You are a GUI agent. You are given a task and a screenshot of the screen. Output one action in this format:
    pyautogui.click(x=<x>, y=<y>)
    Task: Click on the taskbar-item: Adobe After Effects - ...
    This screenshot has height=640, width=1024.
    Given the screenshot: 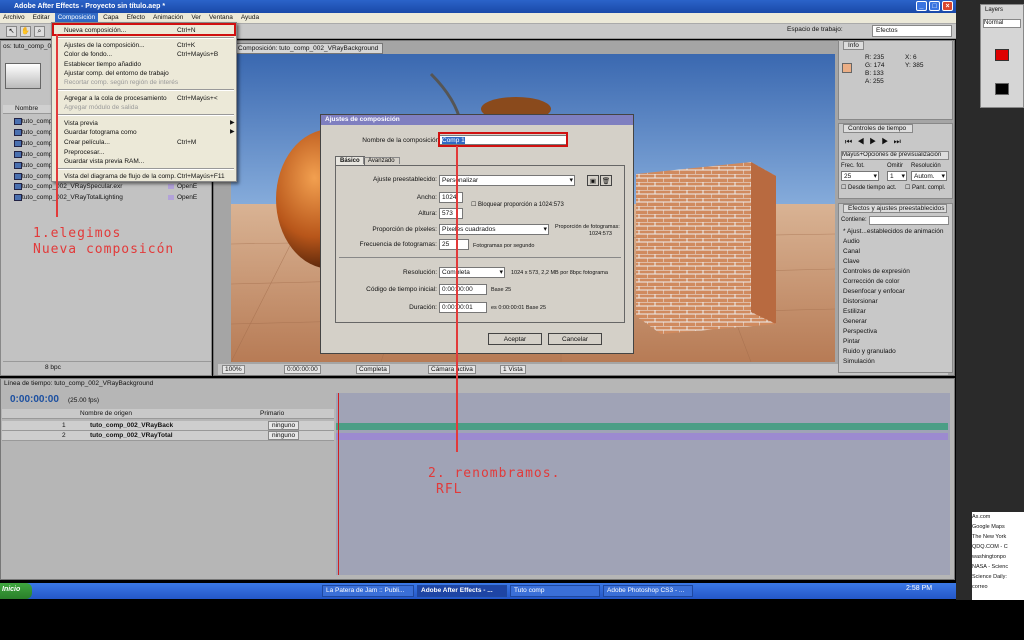 What is the action you would take?
    pyautogui.click(x=462, y=591)
    